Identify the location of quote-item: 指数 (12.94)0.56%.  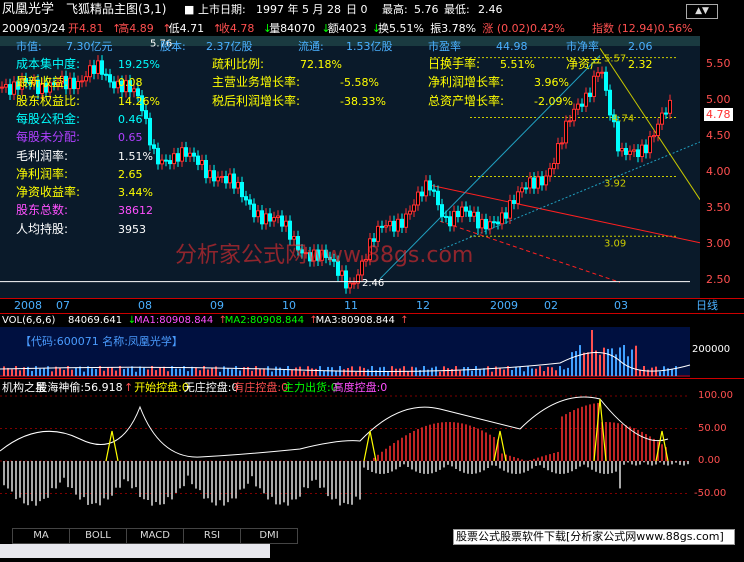
(642, 28).